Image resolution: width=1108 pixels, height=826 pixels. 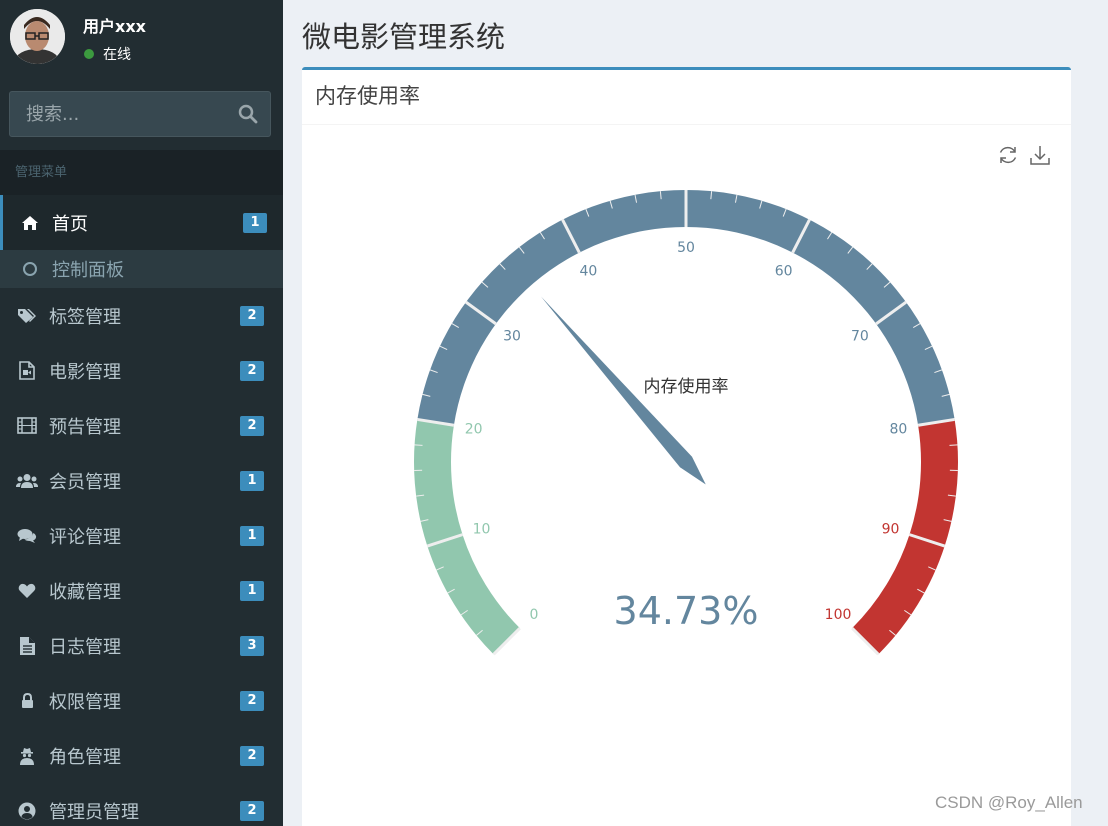 What do you see at coordinates (891, 529) in the screenshot?
I see `gauge-tick-label: 90` at bounding box center [891, 529].